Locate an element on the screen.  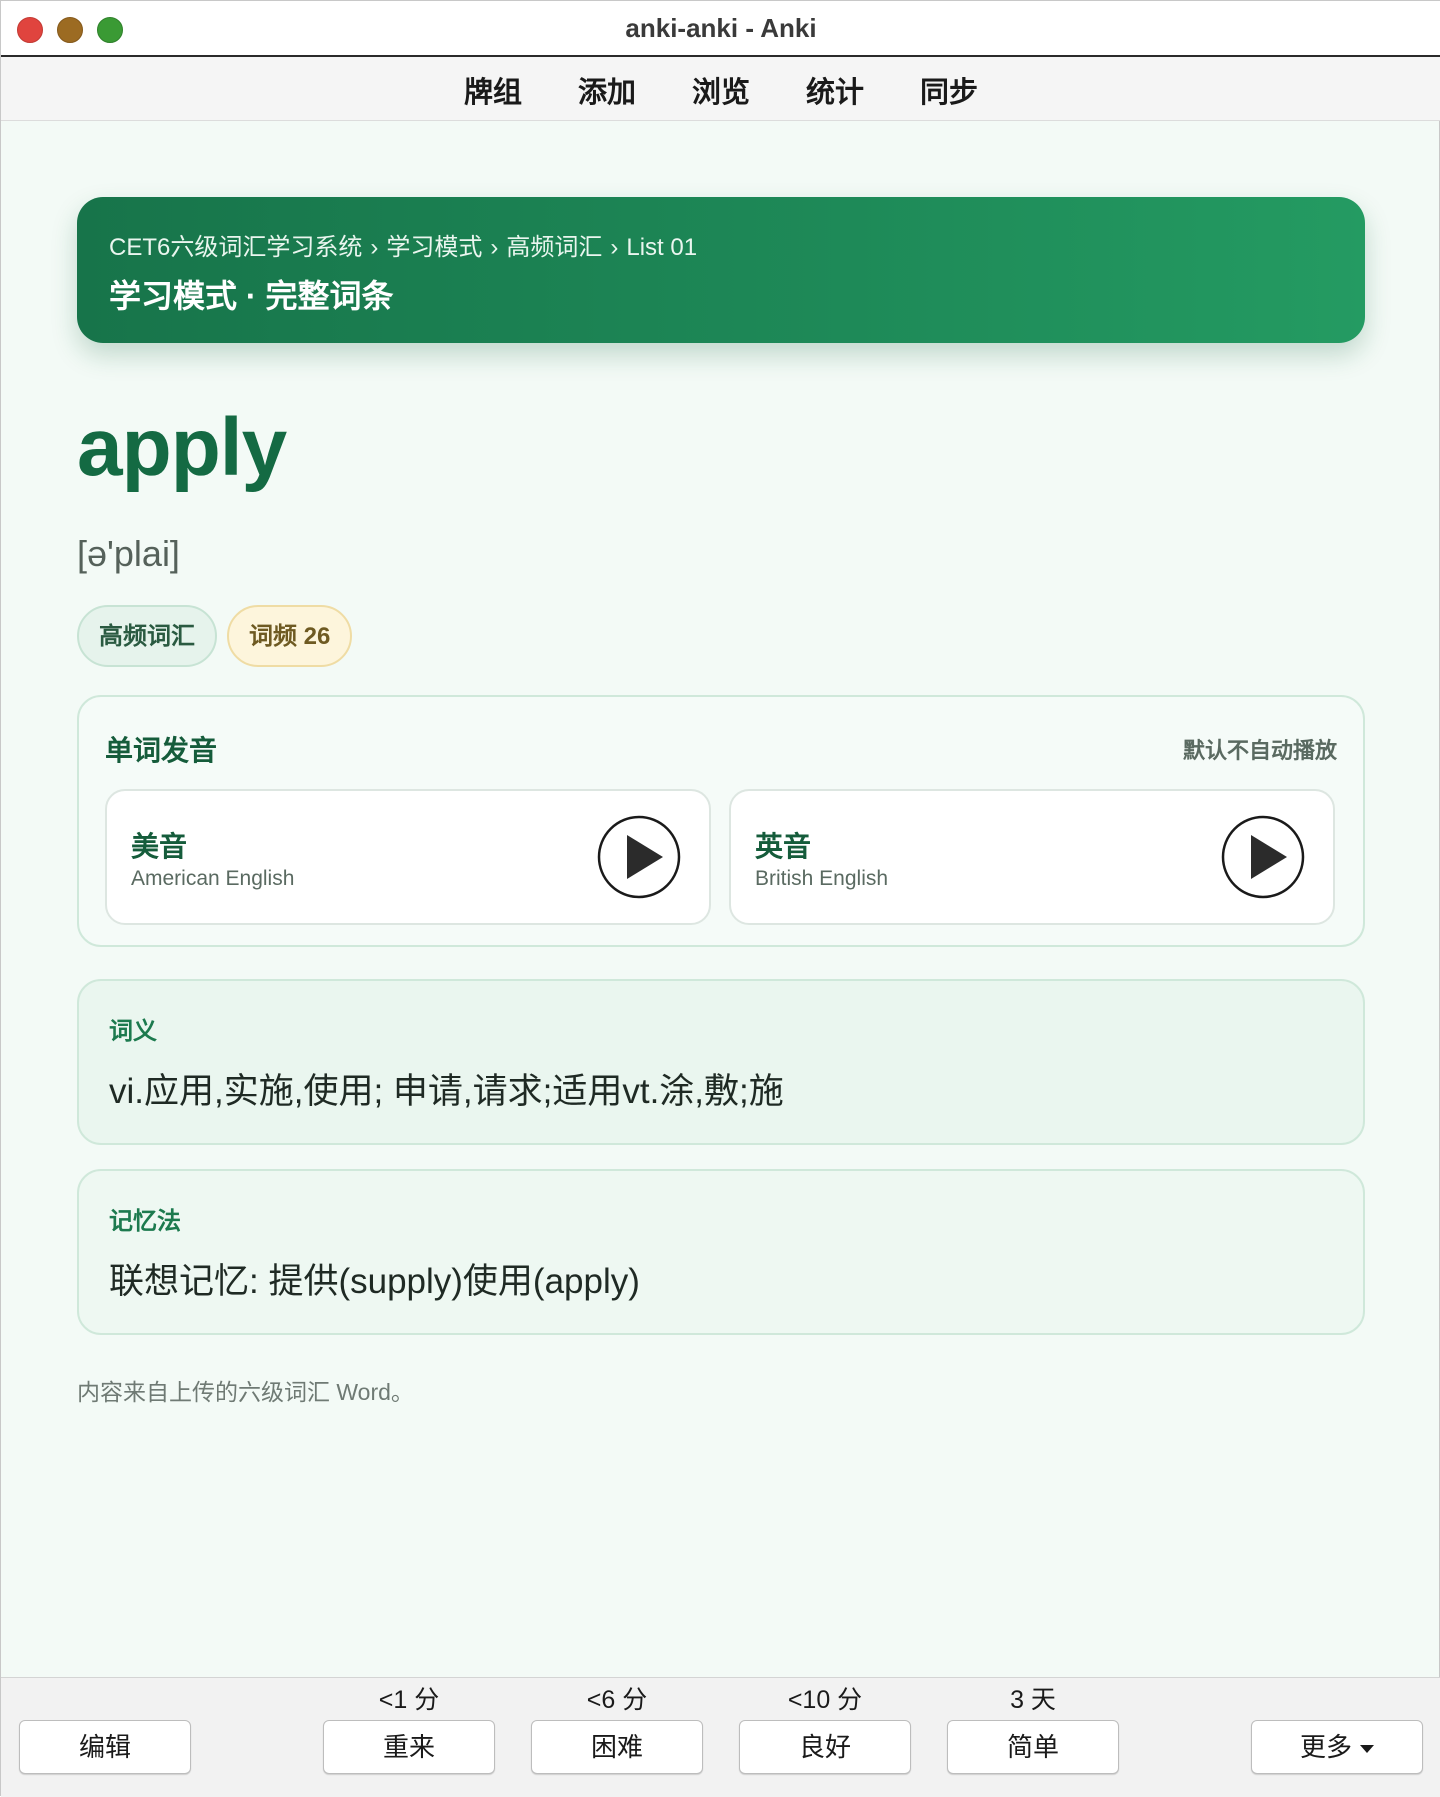
tag-word-frequency: 词频 26 is located at coordinates (290, 636).